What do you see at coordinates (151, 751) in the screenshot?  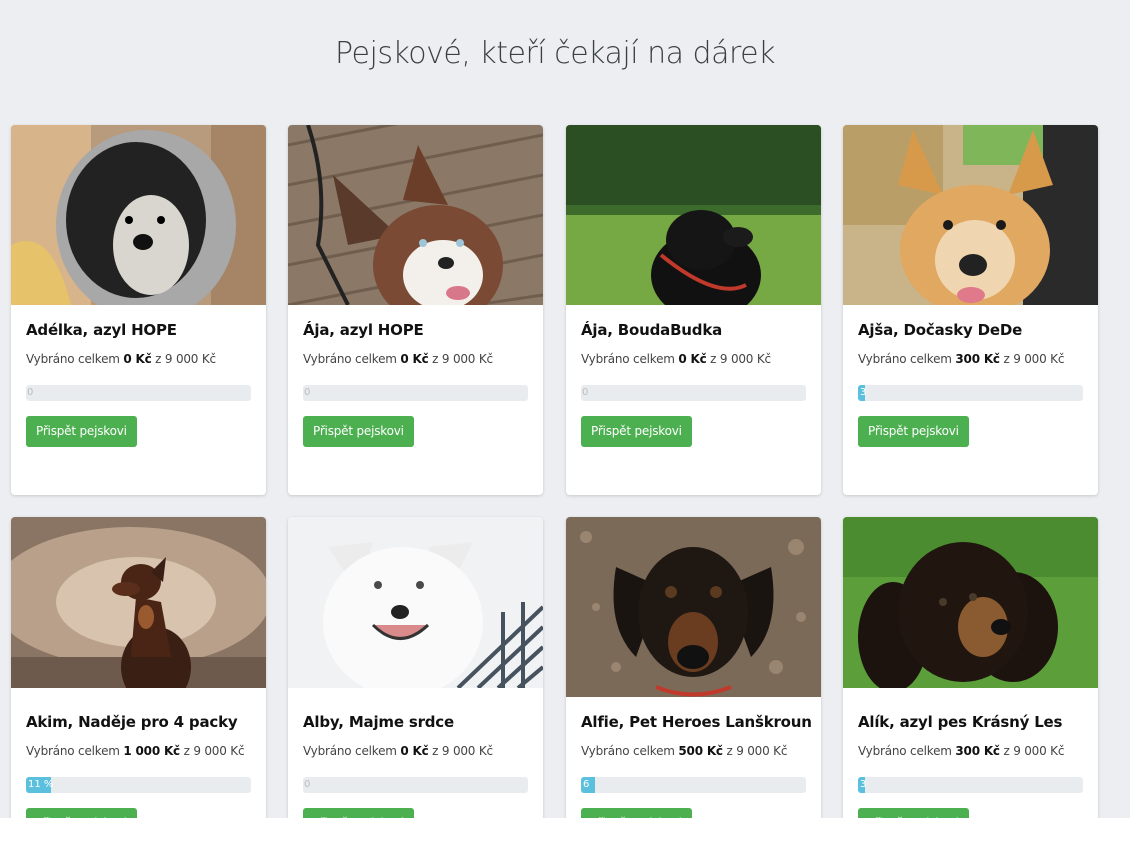 I see `raised-amount: 1 000 Kč` at bounding box center [151, 751].